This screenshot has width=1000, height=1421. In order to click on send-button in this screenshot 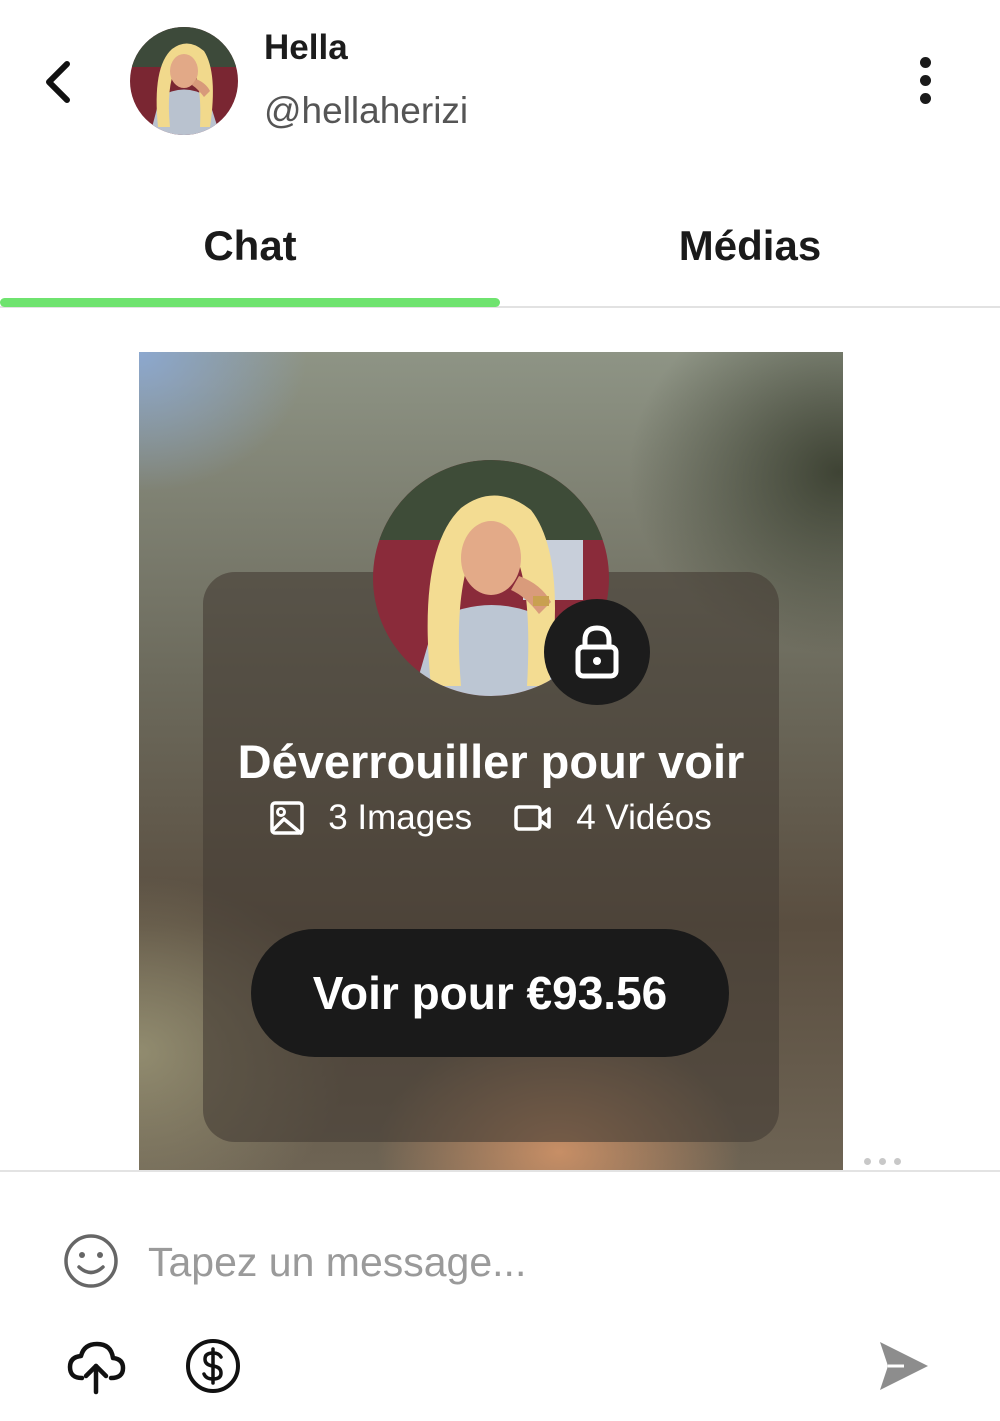, I will do `click(903, 1366)`.